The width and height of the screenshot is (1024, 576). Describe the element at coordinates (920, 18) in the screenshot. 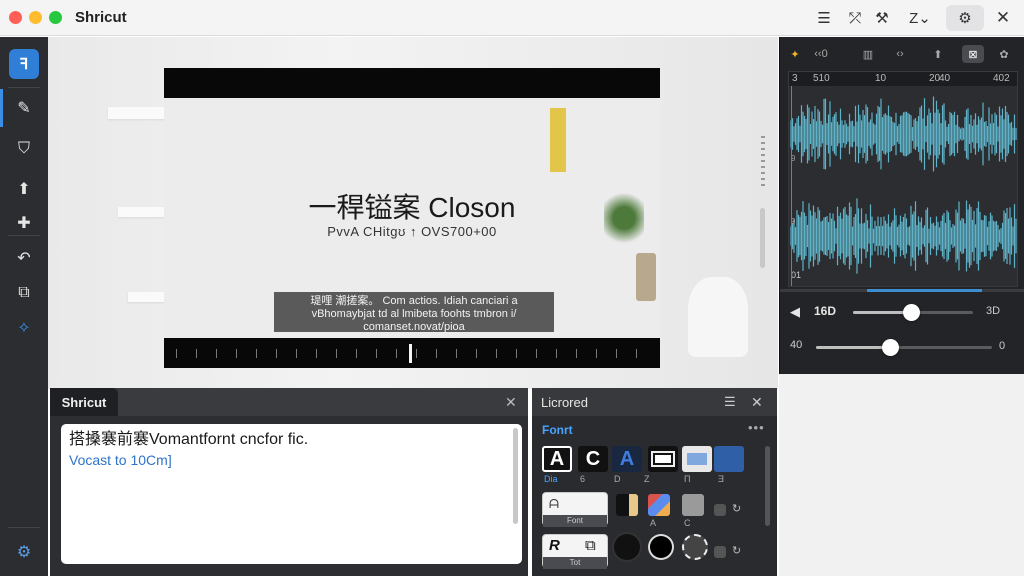

I see `text-z-icon: Z⌄` at that location.